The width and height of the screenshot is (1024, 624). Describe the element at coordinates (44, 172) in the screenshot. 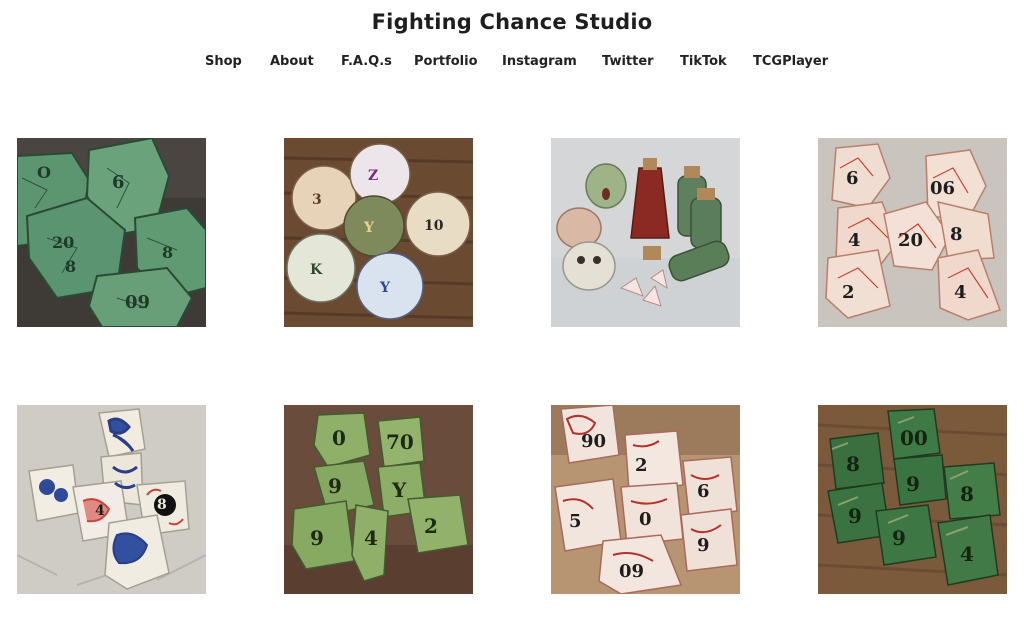

I see `svg-text: O` at that location.